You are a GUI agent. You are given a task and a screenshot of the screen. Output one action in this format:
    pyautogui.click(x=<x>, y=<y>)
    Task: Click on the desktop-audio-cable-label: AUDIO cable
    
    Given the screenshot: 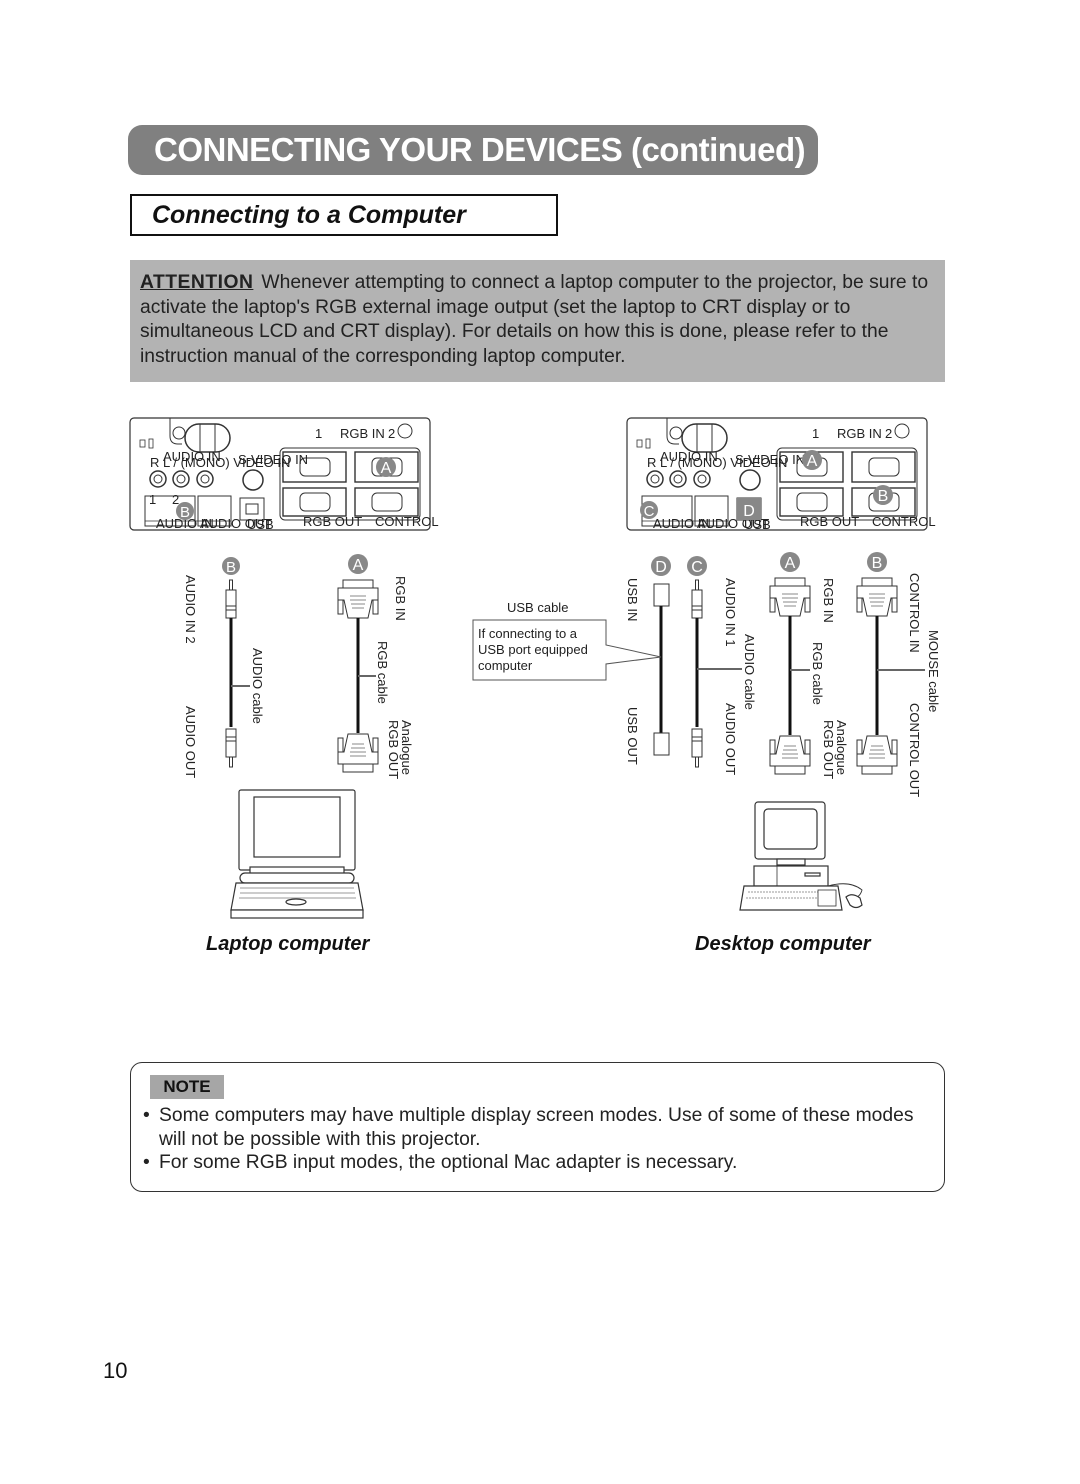 What is the action you would take?
    pyautogui.click(x=749, y=672)
    